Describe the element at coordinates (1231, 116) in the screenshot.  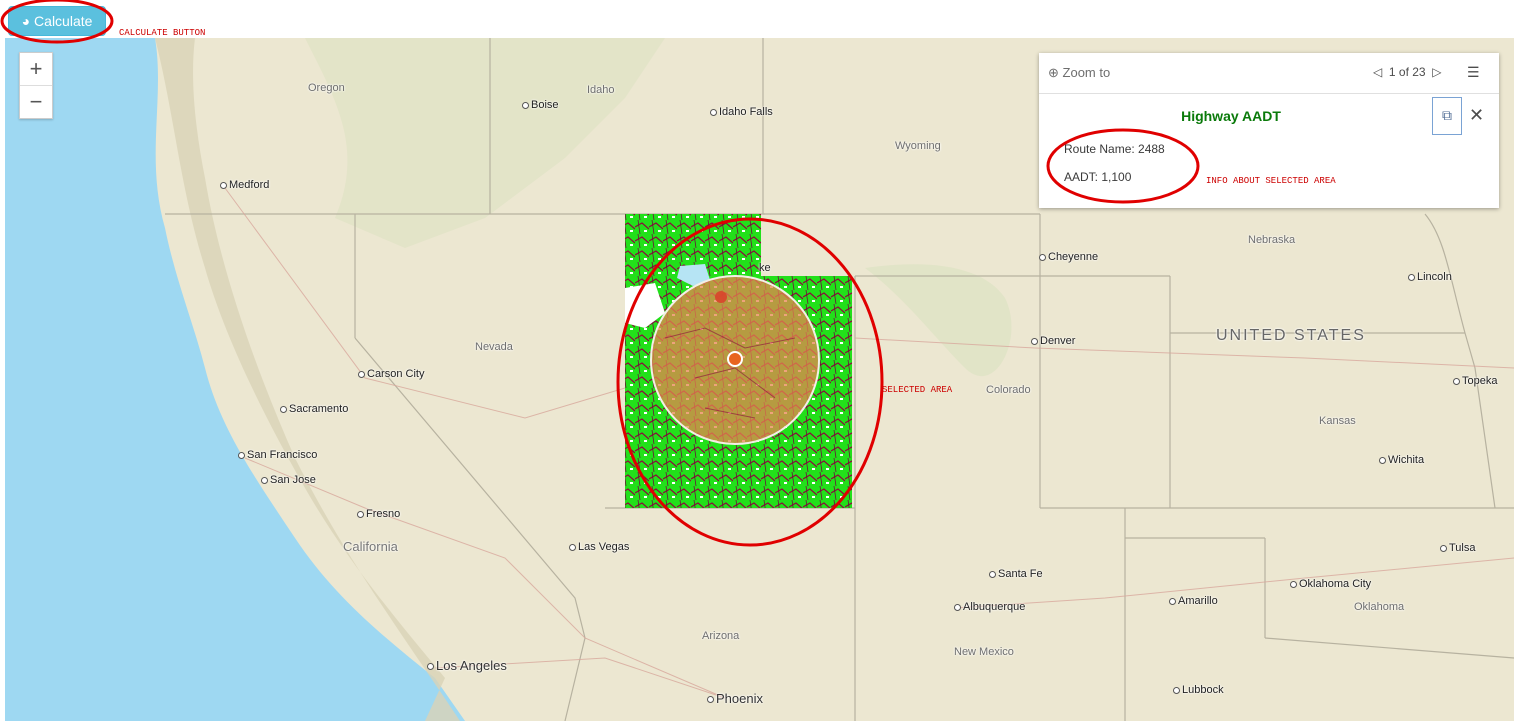
I see `popup-title: Highway AADT` at that location.